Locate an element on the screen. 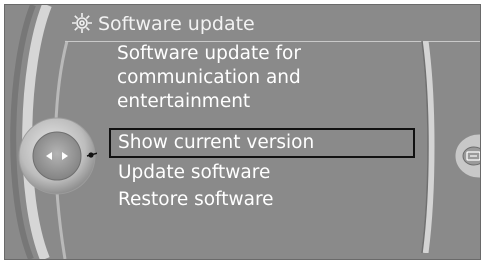 This screenshot has width=483, height=262. options-icon is located at coordinates (467, 156).